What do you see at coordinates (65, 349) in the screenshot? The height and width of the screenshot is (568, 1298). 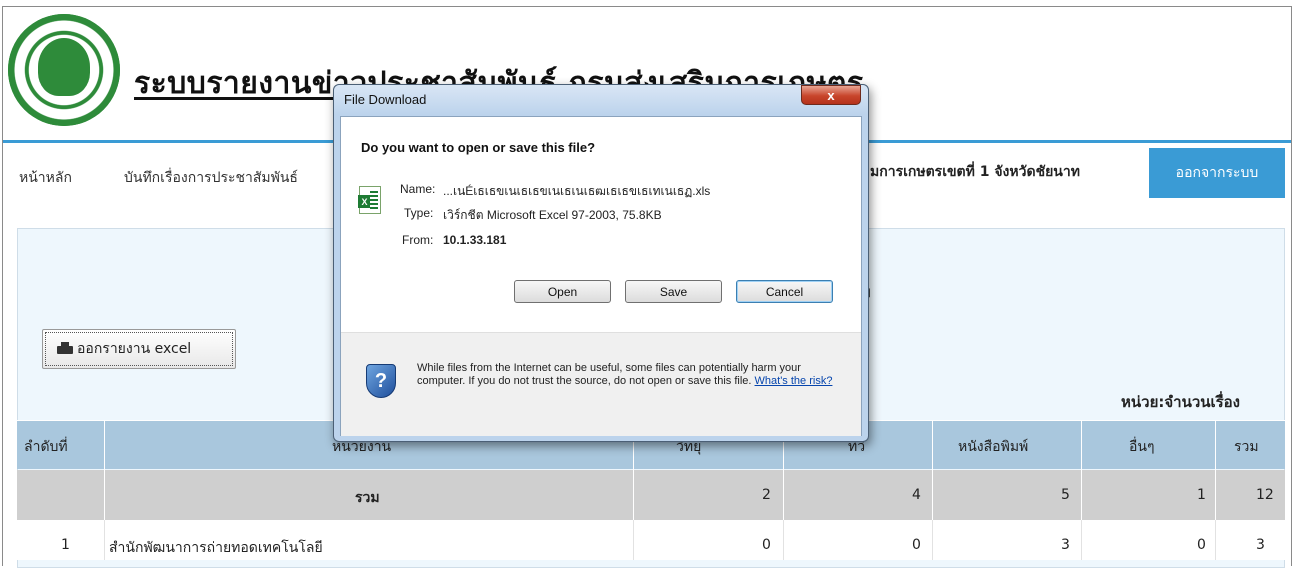 I see `printer-icon` at bounding box center [65, 349].